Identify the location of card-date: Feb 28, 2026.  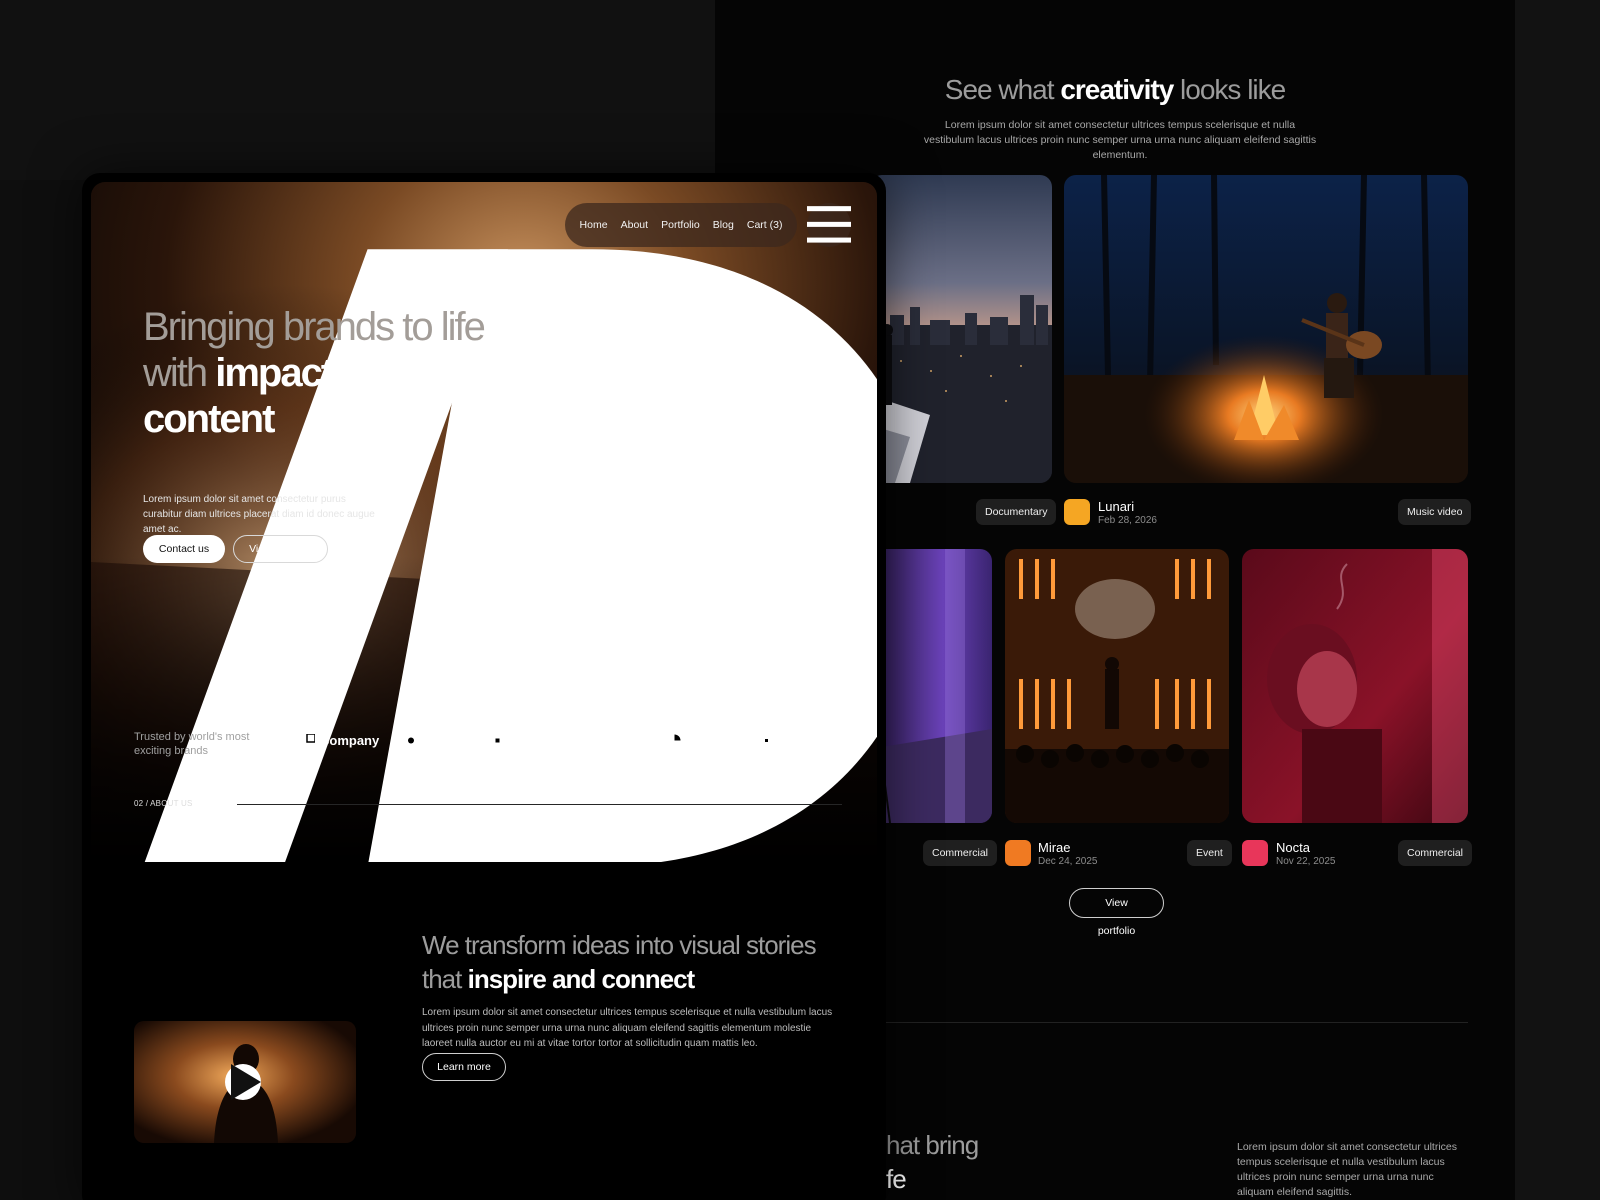
(1127, 520).